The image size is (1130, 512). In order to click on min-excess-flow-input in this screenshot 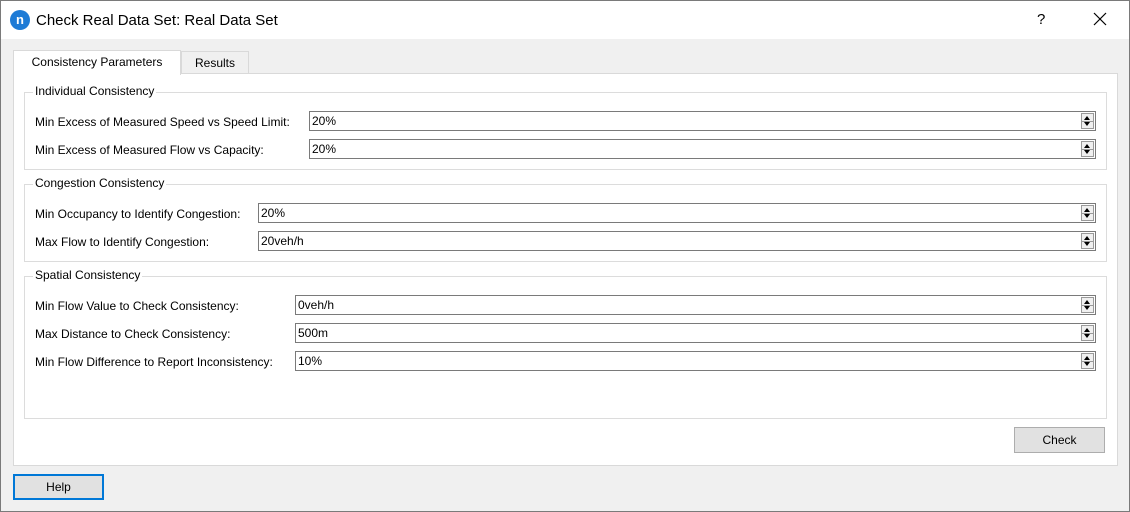, I will do `click(692, 149)`.